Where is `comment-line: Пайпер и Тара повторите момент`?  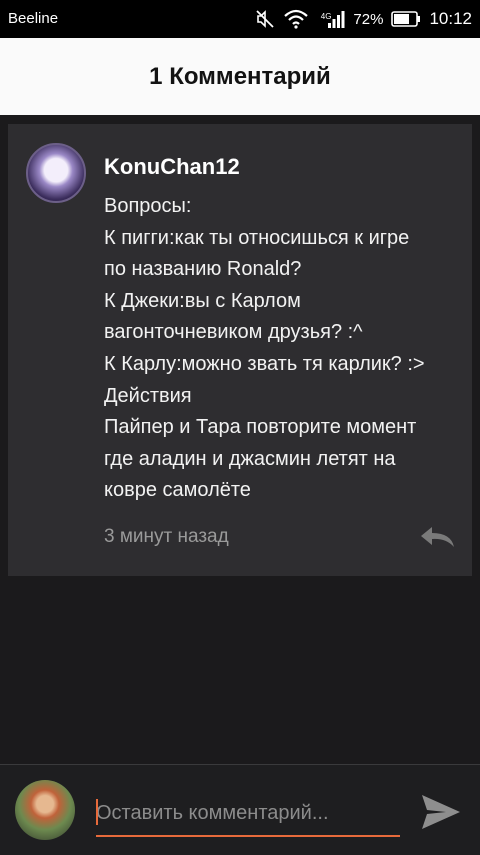 comment-line: Пайпер и Тара повторите момент is located at coordinates (260, 427).